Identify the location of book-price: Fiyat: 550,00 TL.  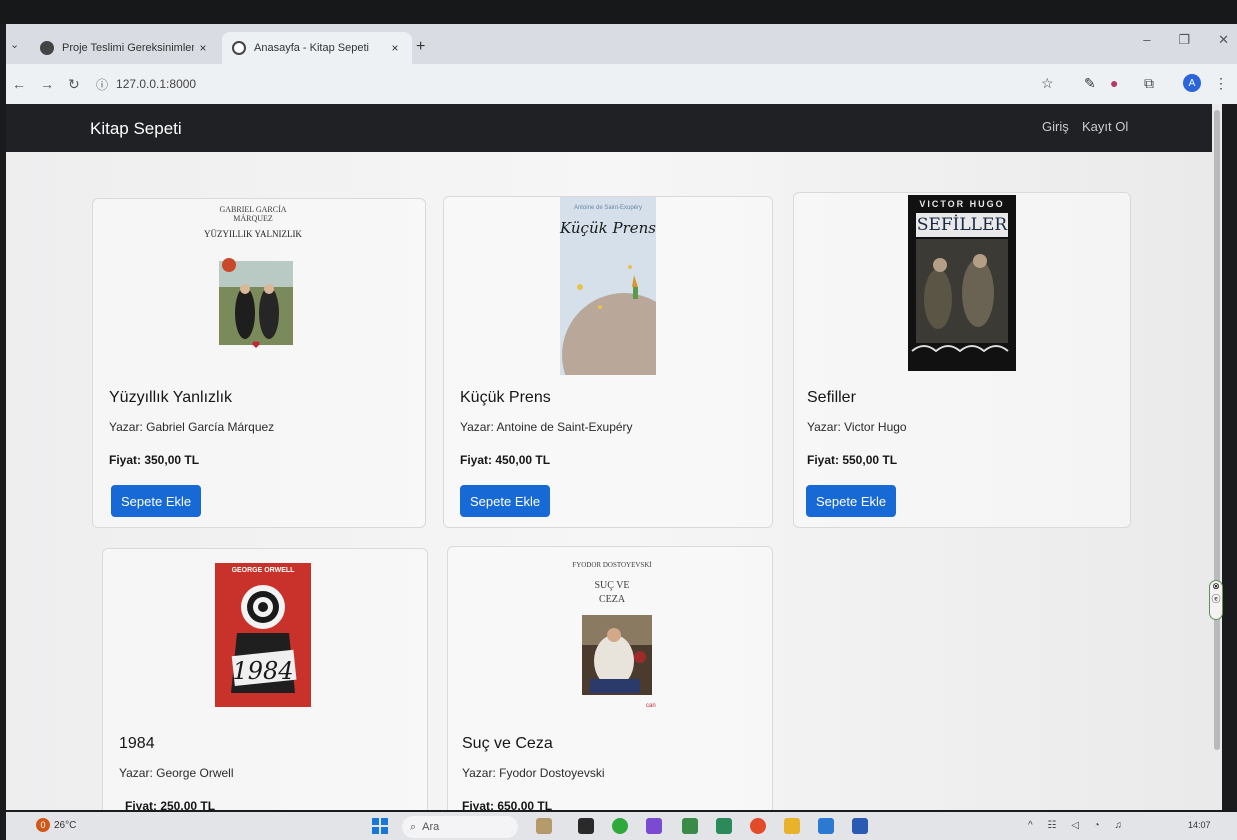
(852, 460).